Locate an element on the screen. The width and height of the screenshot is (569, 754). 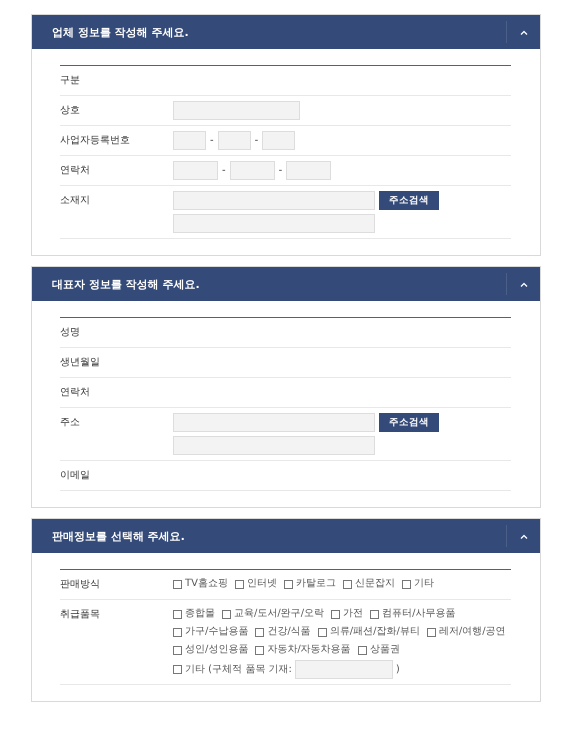
closing-paren: ) is located at coordinates (398, 669).